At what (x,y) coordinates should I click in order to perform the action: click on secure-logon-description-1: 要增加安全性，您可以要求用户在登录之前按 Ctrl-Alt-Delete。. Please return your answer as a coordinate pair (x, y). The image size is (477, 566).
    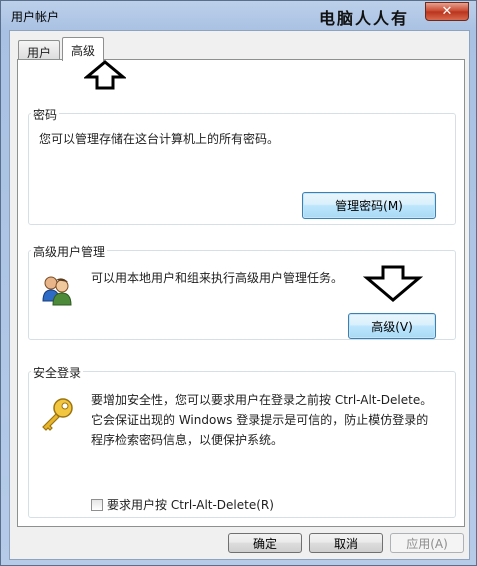
    Looking at the image, I should click on (262, 400).